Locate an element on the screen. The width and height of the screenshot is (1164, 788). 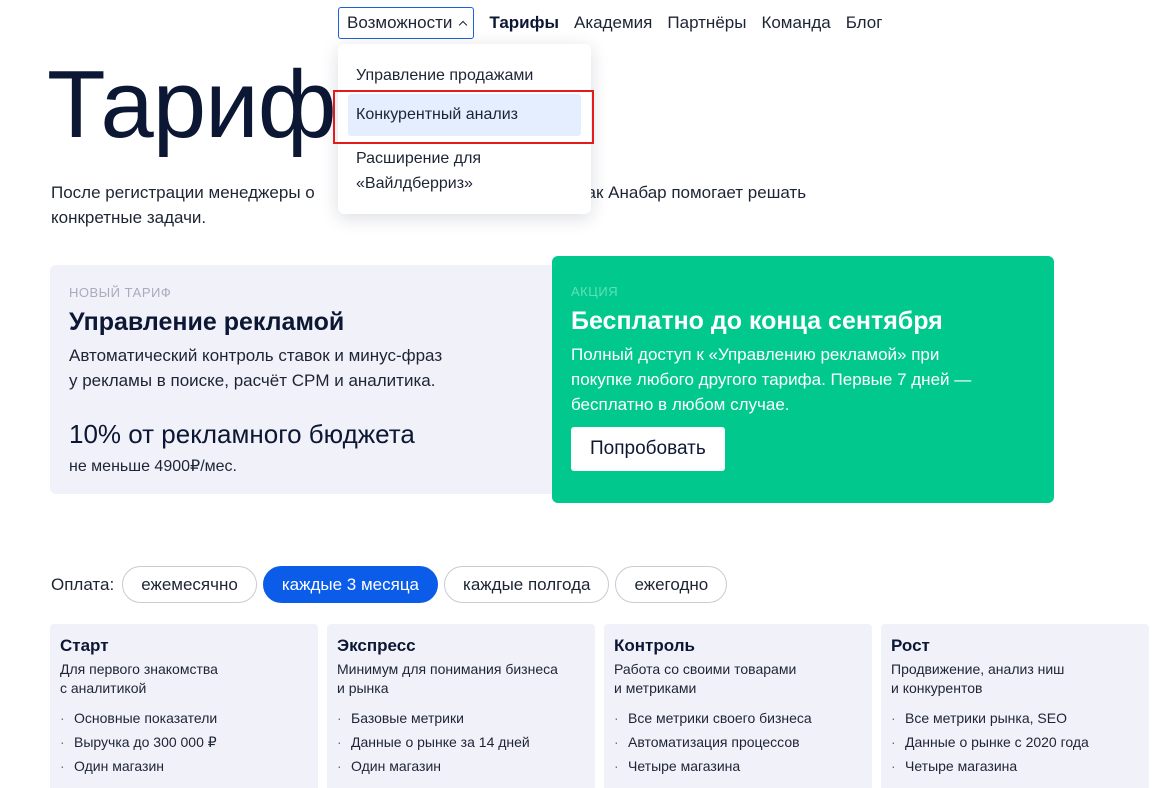
nav-link-team: Команда is located at coordinates (795, 23).